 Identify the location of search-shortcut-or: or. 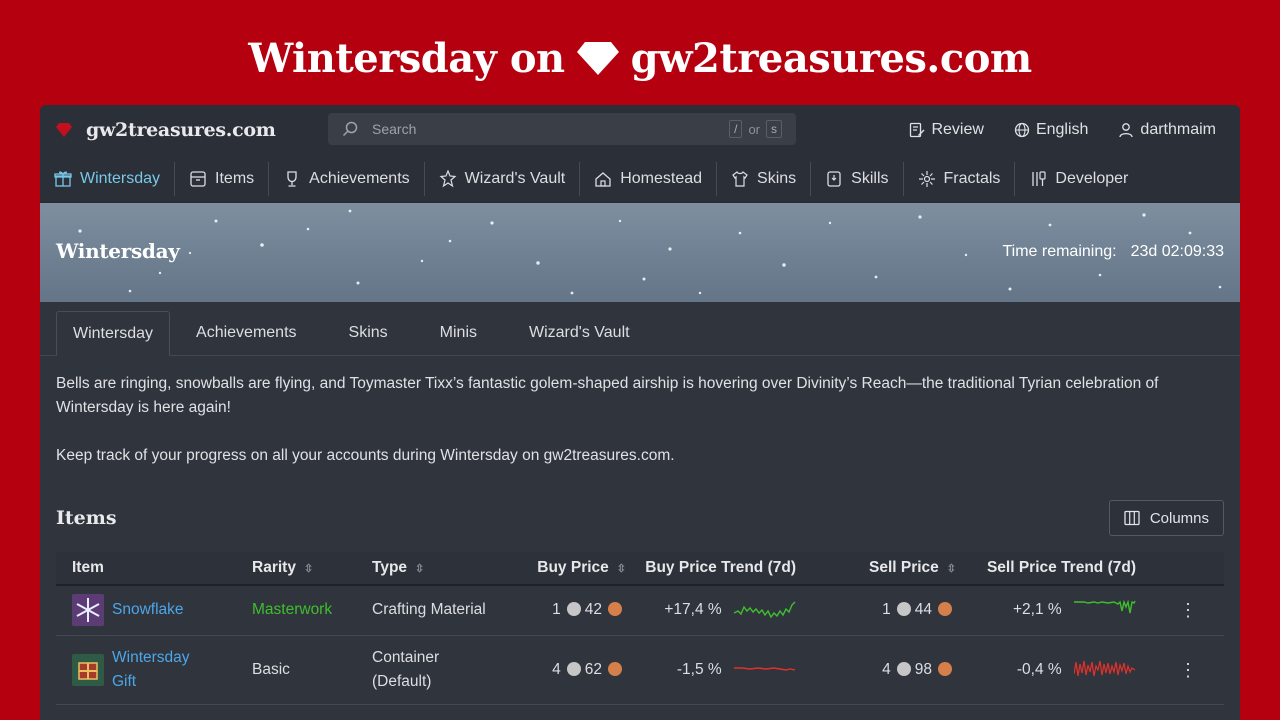
(754, 129).